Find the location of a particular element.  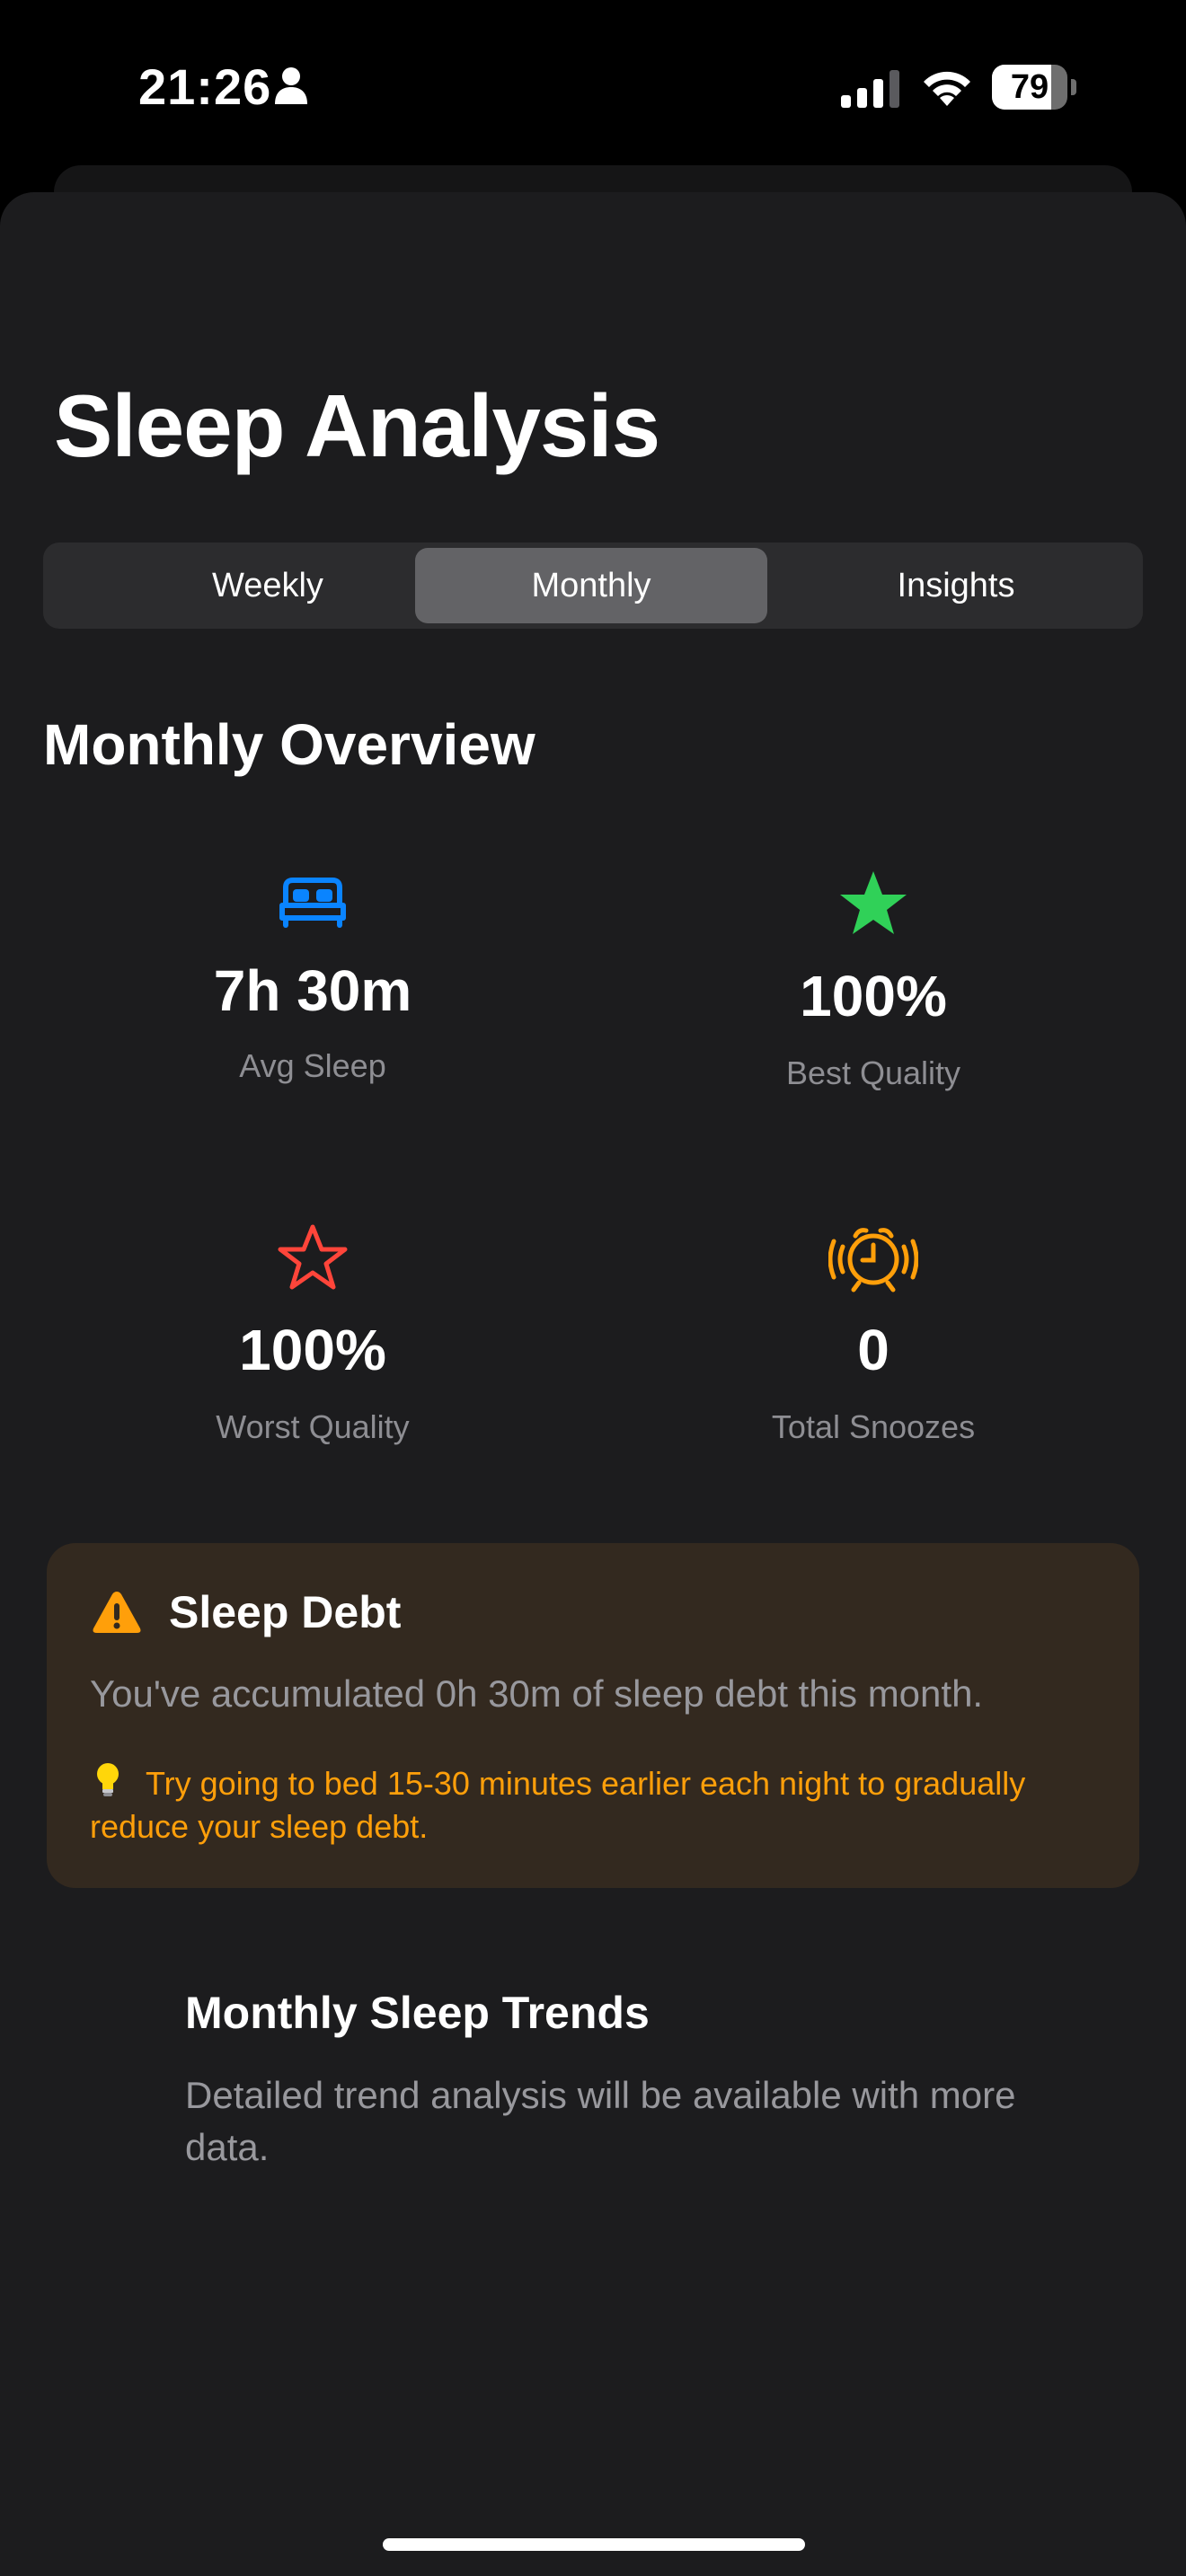

battery-indicator: 79 is located at coordinates (1034, 87).